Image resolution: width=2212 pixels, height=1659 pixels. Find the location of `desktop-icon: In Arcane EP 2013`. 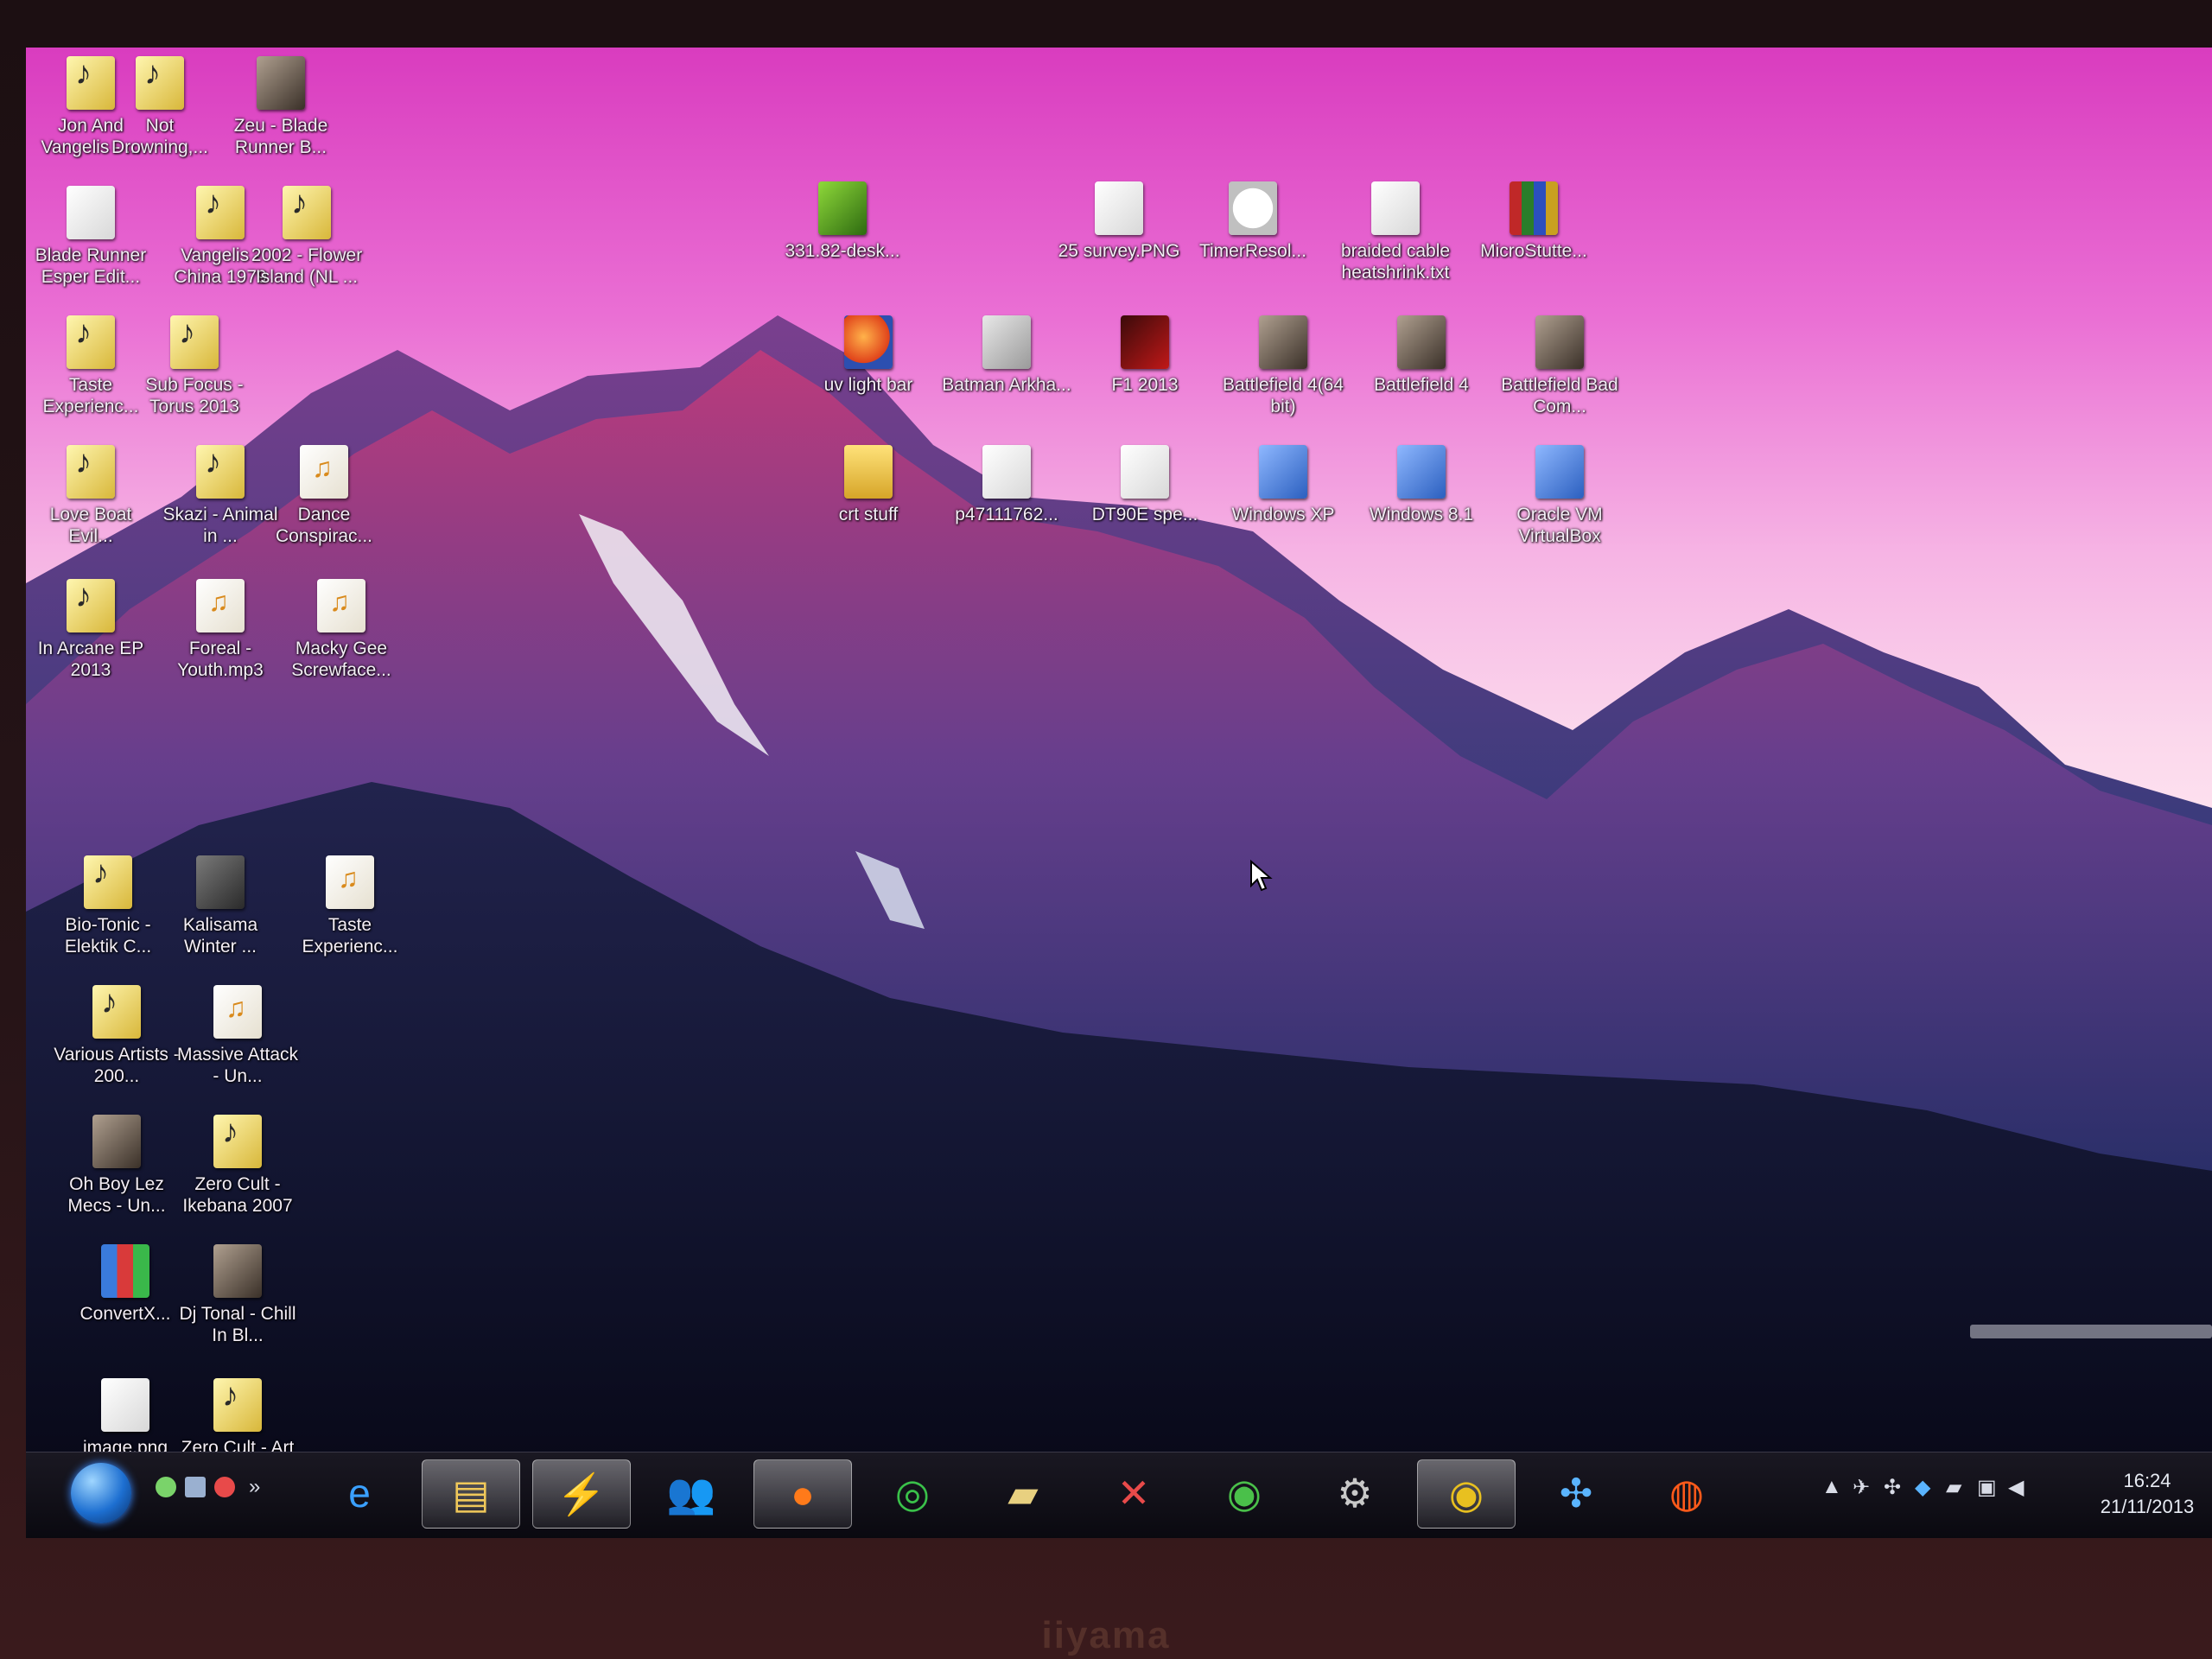

desktop-icon: In Arcane EP 2013 is located at coordinates (91, 630).